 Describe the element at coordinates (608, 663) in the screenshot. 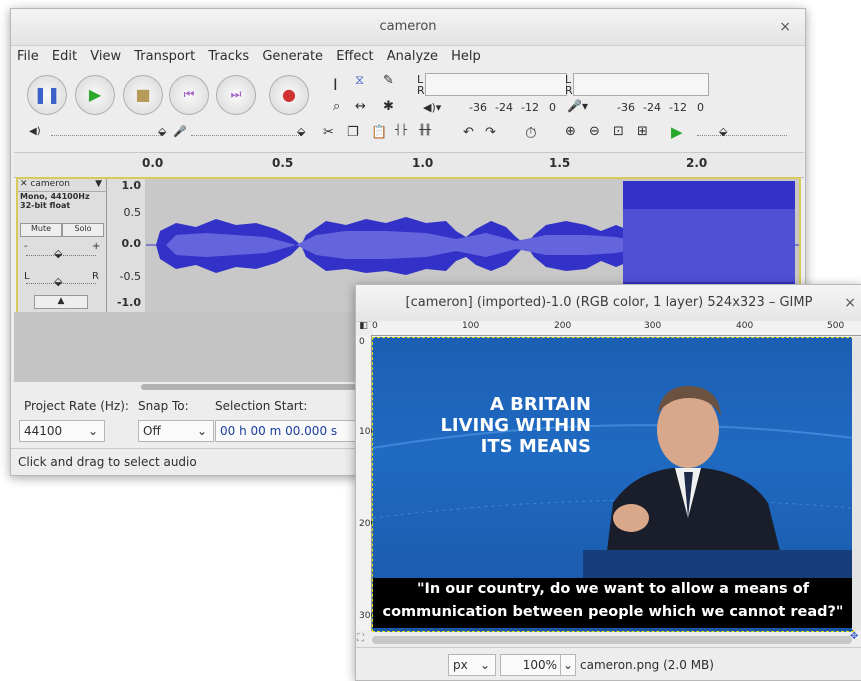

I see `gimp-status-bar: px ⌄ 100% ⌄ cameron.png (2.0 MB)` at that location.